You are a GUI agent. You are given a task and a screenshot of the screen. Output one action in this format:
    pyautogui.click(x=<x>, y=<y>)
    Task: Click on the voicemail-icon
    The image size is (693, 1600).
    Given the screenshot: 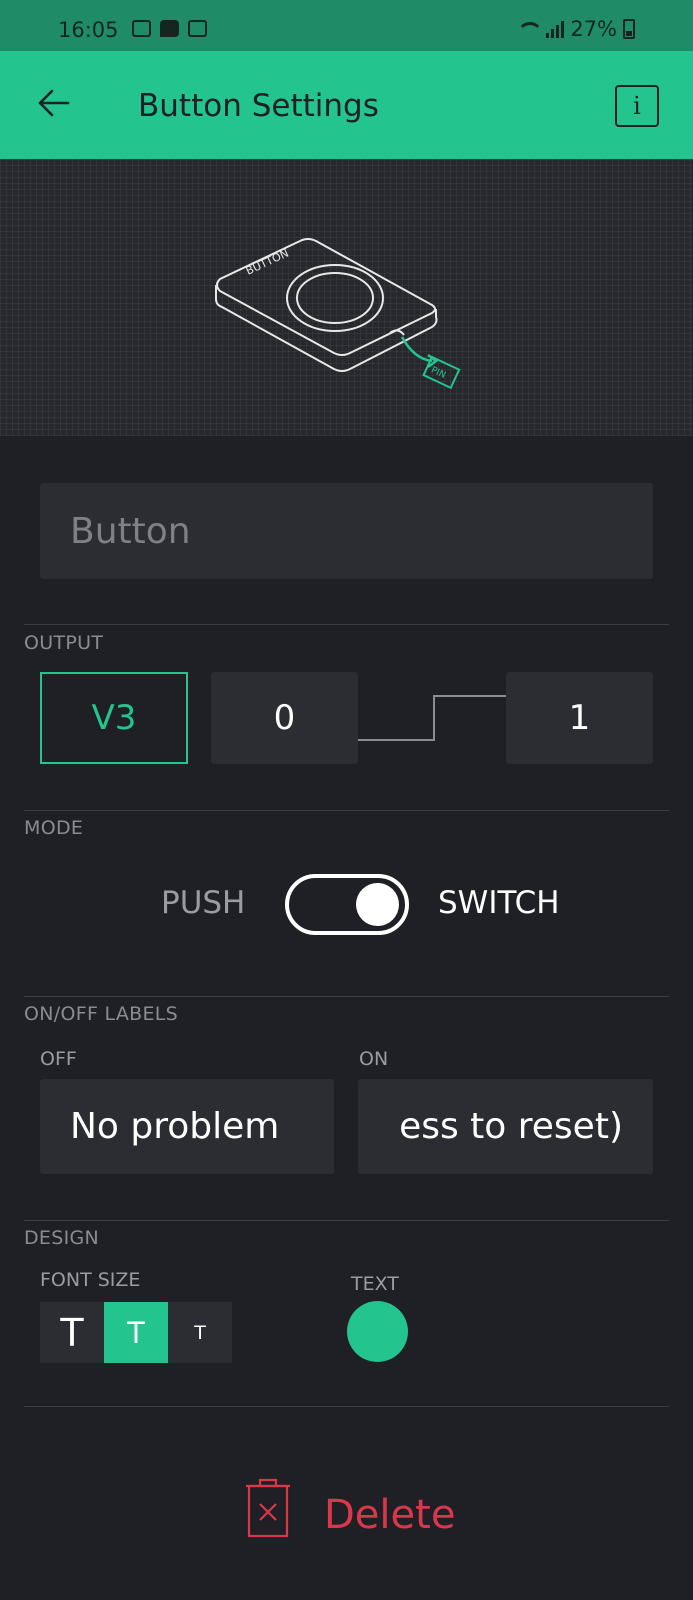 What is the action you would take?
    pyautogui.click(x=197, y=28)
    